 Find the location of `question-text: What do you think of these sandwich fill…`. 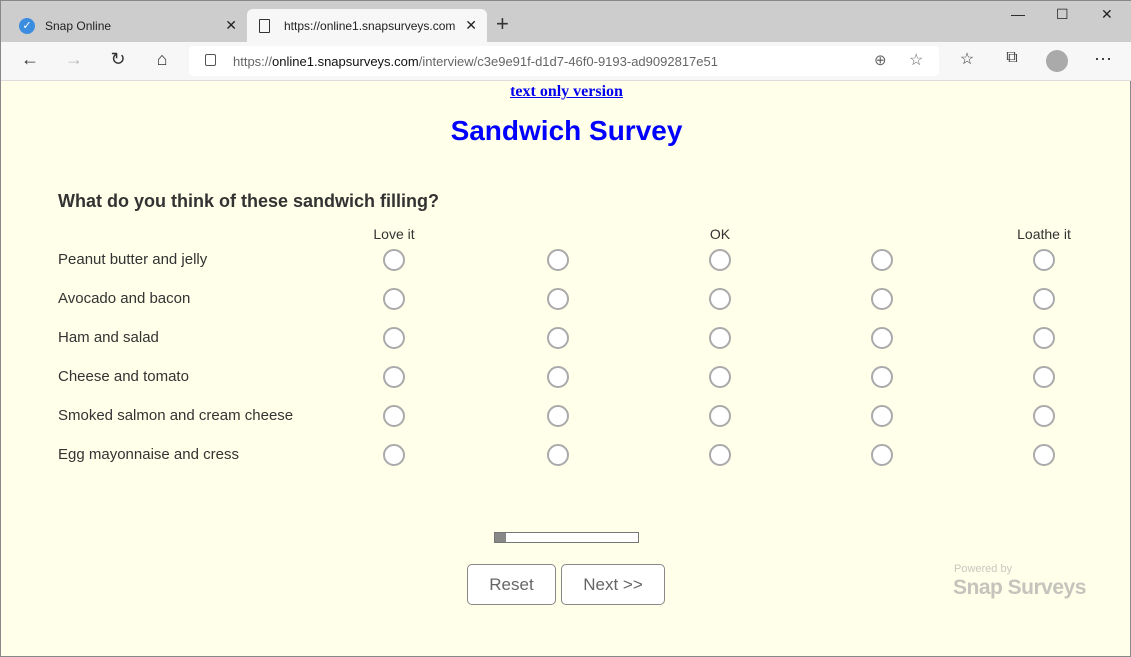

question-text: What do you think of these sandwich fill… is located at coordinates (248, 201).